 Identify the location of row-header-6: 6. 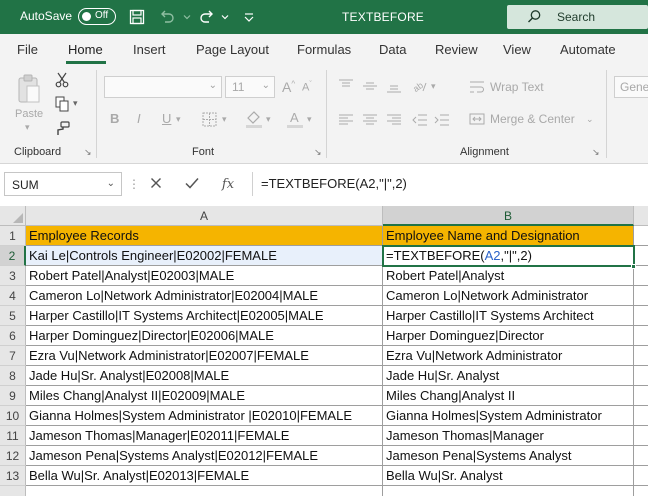
(13, 336).